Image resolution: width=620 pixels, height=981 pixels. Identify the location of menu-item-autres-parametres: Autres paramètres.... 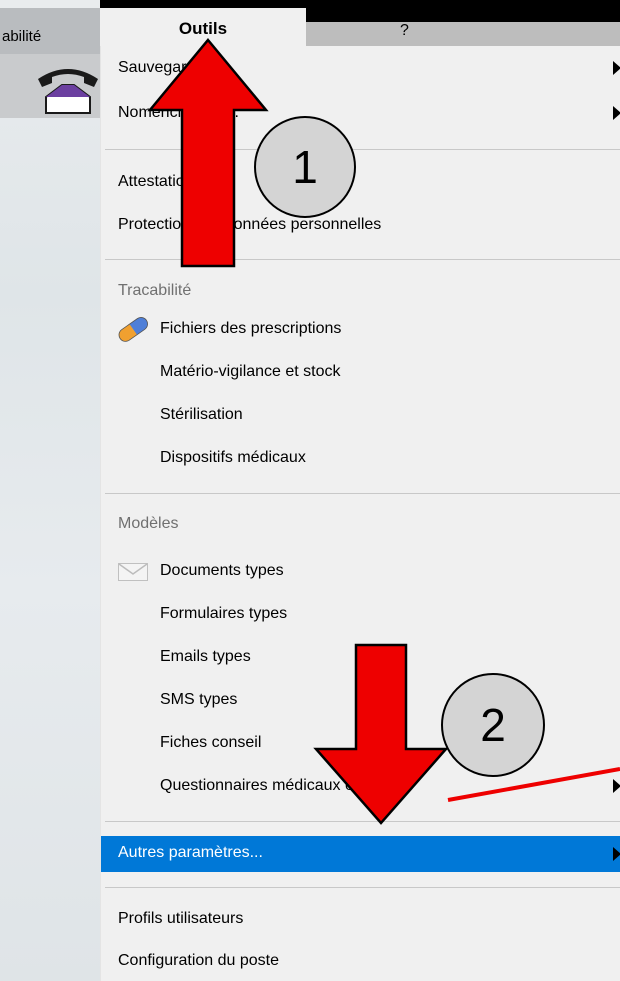
(360, 854).